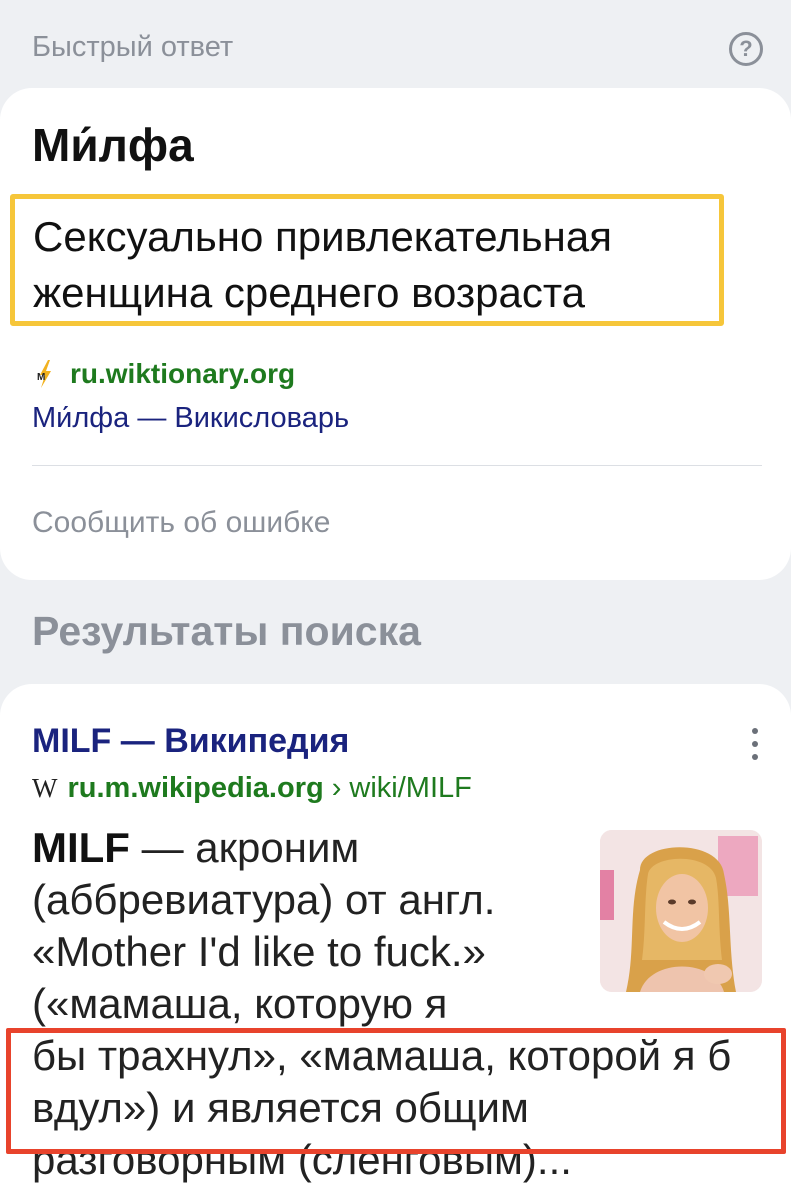 Image resolution: width=791 pixels, height=1200 pixels. What do you see at coordinates (746, 49) in the screenshot?
I see `question-circle-icon: ?` at bounding box center [746, 49].